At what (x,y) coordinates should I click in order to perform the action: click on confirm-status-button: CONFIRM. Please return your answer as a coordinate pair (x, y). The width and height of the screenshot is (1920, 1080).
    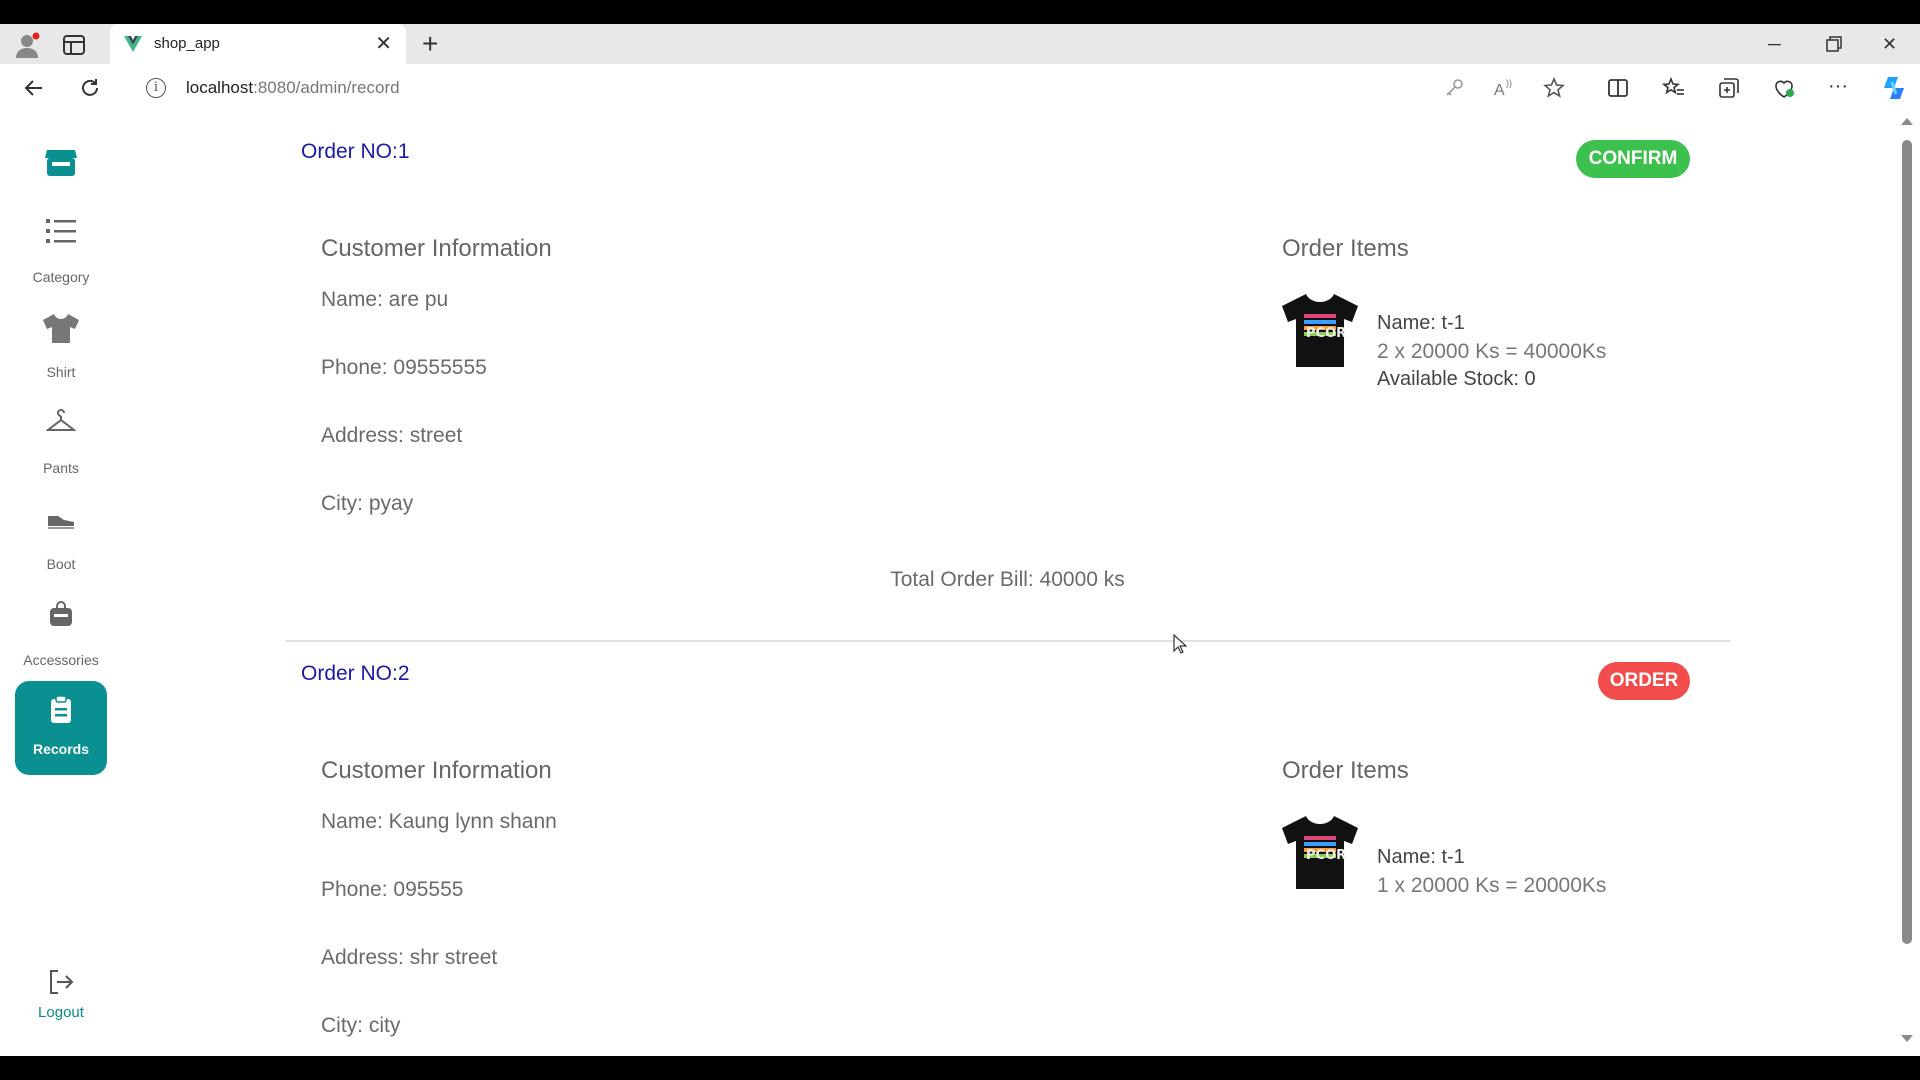
    Looking at the image, I should click on (1633, 159).